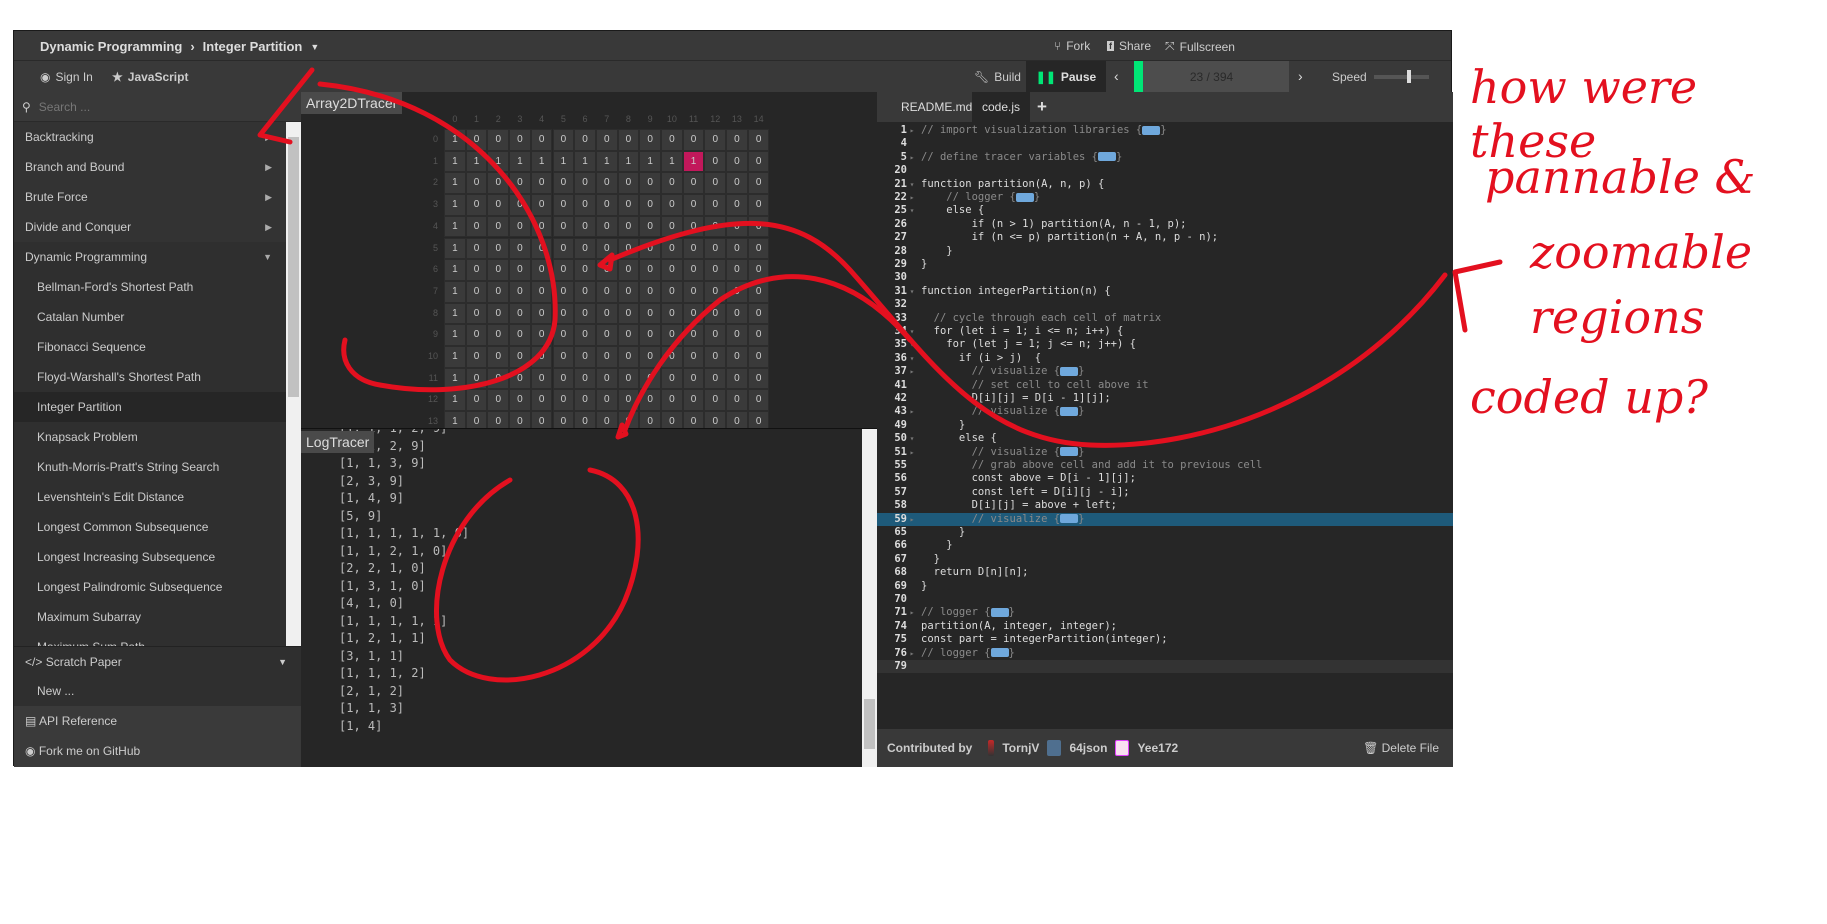  Describe the element at coordinates (1620, 177) in the screenshot. I see `handwritten-note-line: pannable &` at that location.